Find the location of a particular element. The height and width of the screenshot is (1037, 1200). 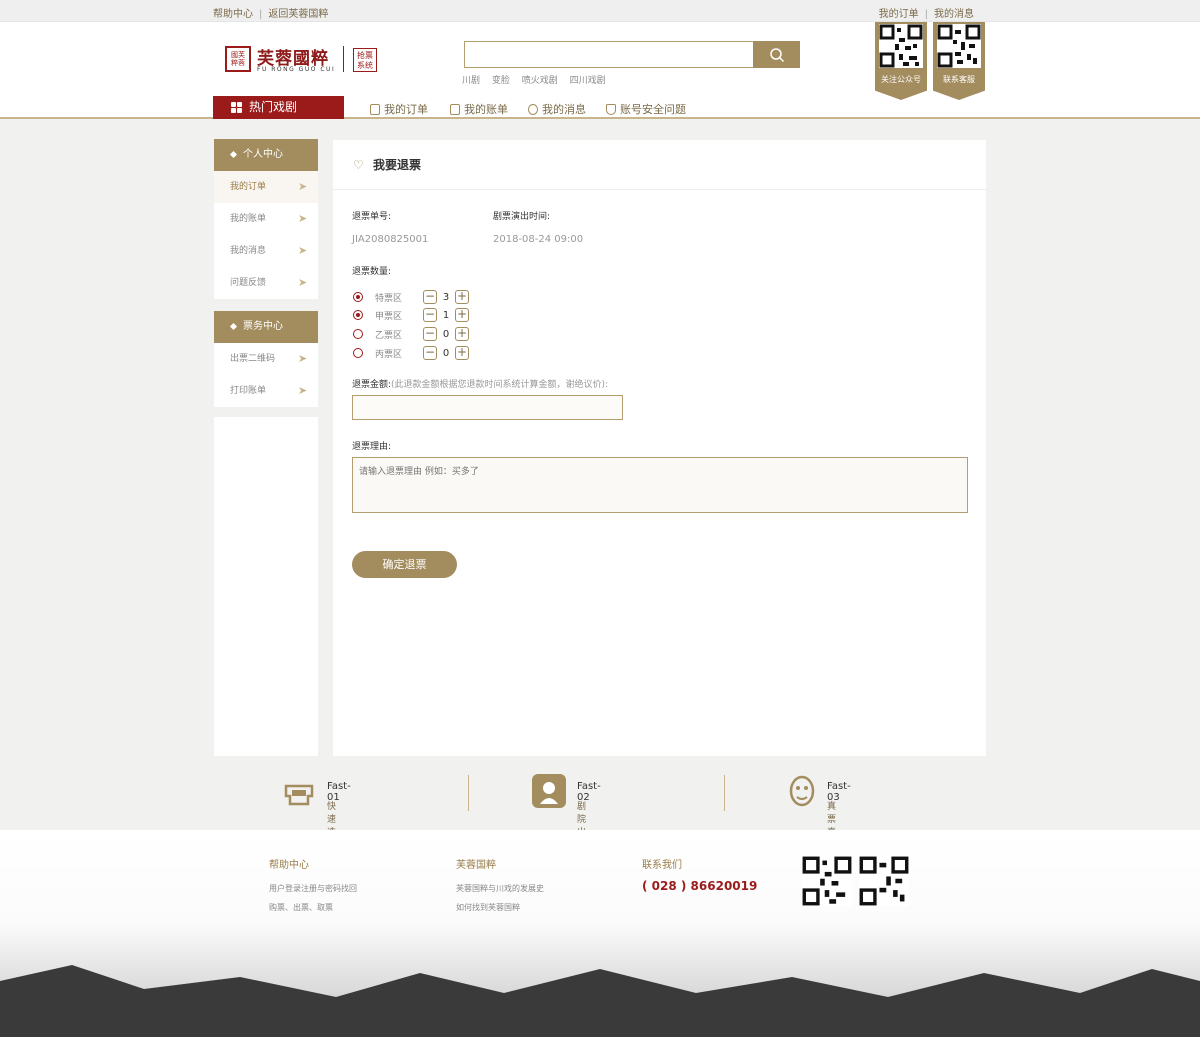

amount-note: (此退款金额根据您退款时间系统计算金额，谢绝议价): is located at coordinates (500, 385).